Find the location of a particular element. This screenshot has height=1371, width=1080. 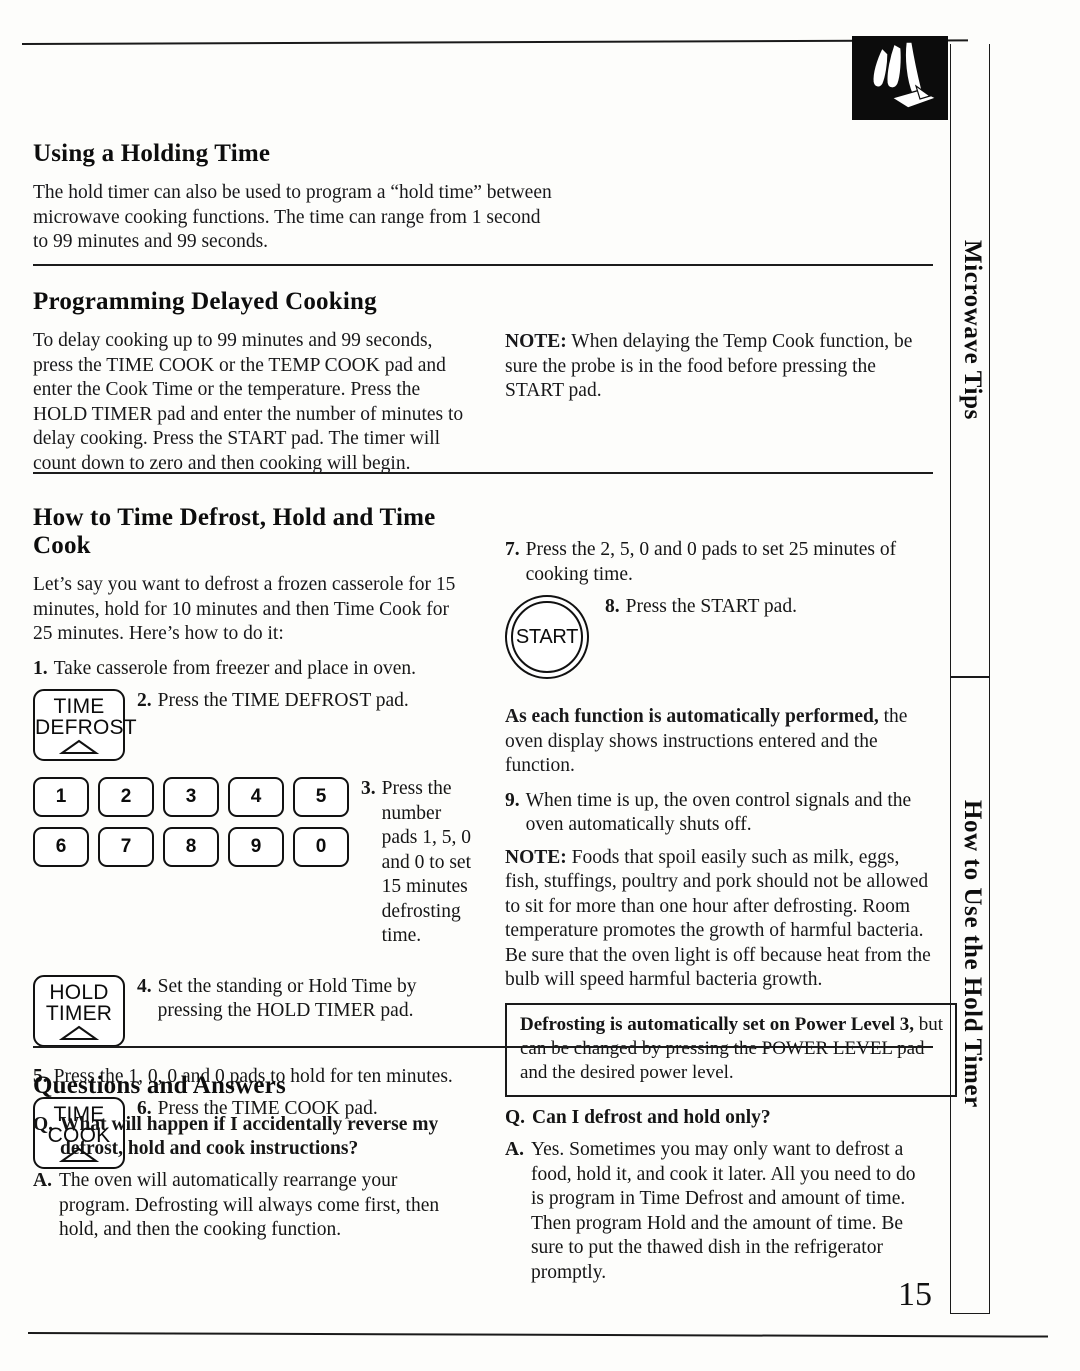

key-3: 3 is located at coordinates (191, 797).